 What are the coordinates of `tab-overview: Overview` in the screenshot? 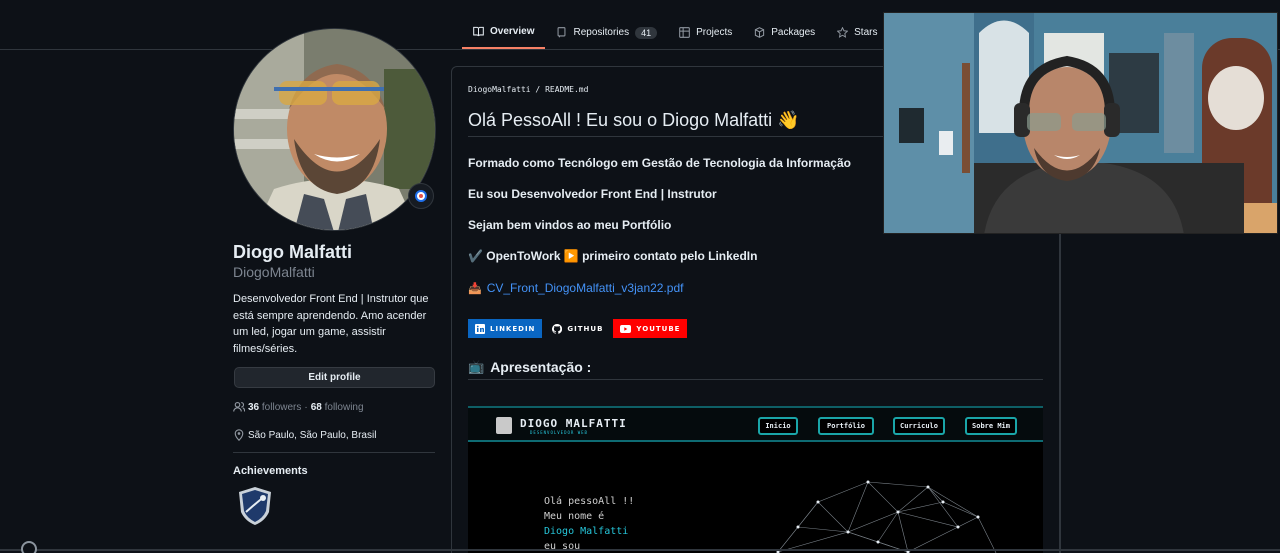 It's located at (504, 32).